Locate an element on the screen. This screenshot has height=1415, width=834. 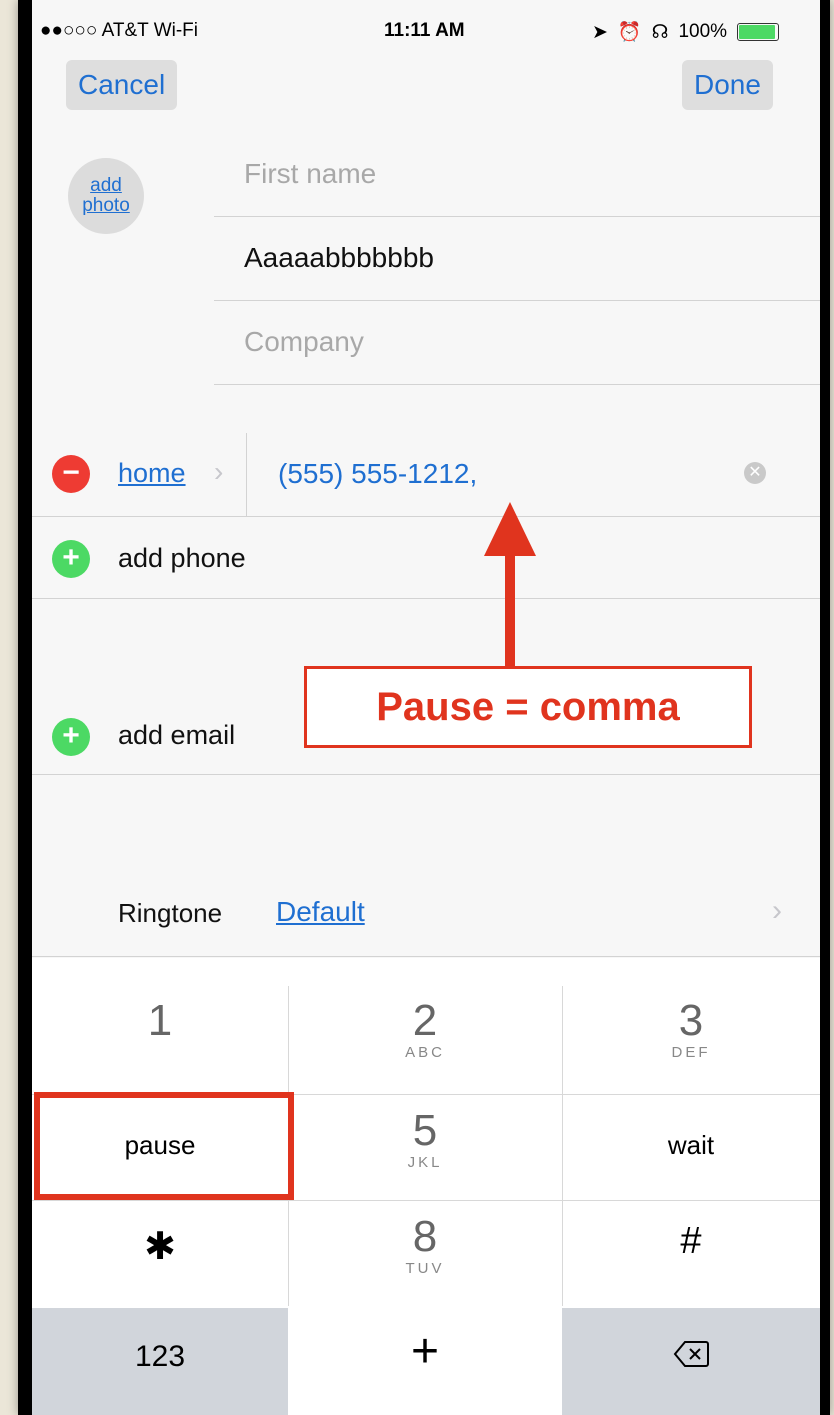
key-8-number: 8 is located at coordinates (425, 1236).